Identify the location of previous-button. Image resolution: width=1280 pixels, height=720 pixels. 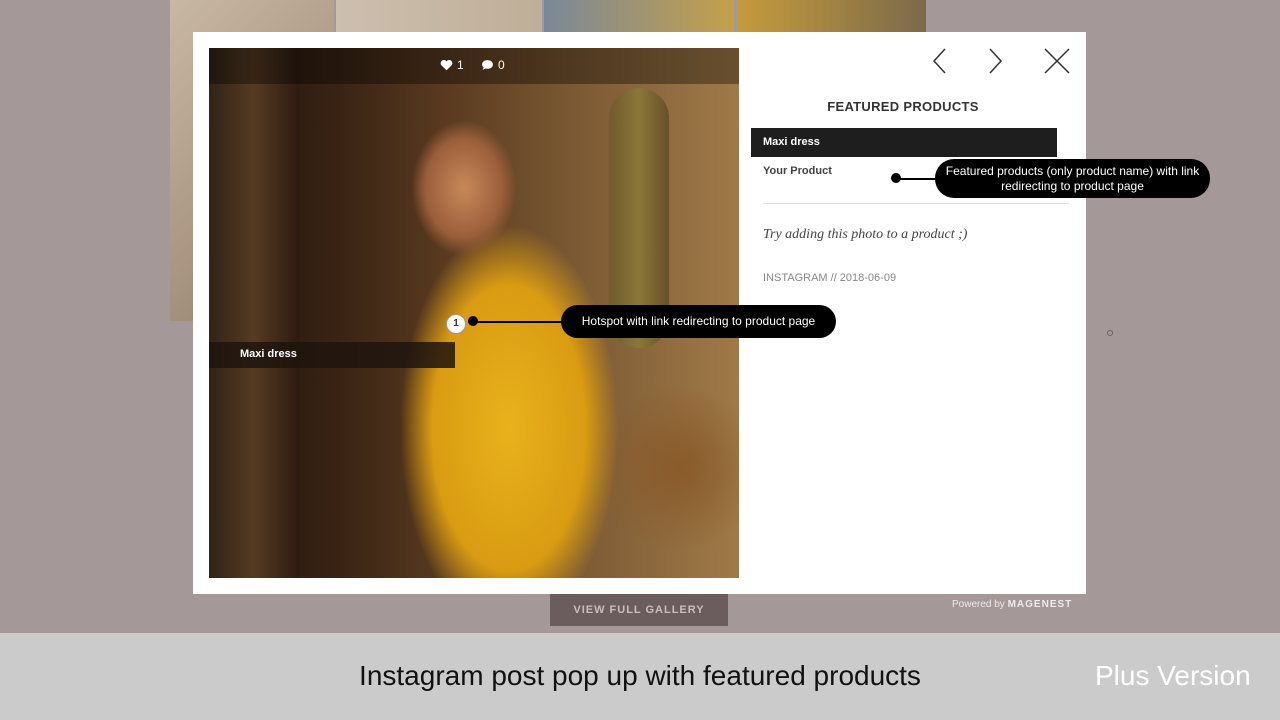
(941, 61).